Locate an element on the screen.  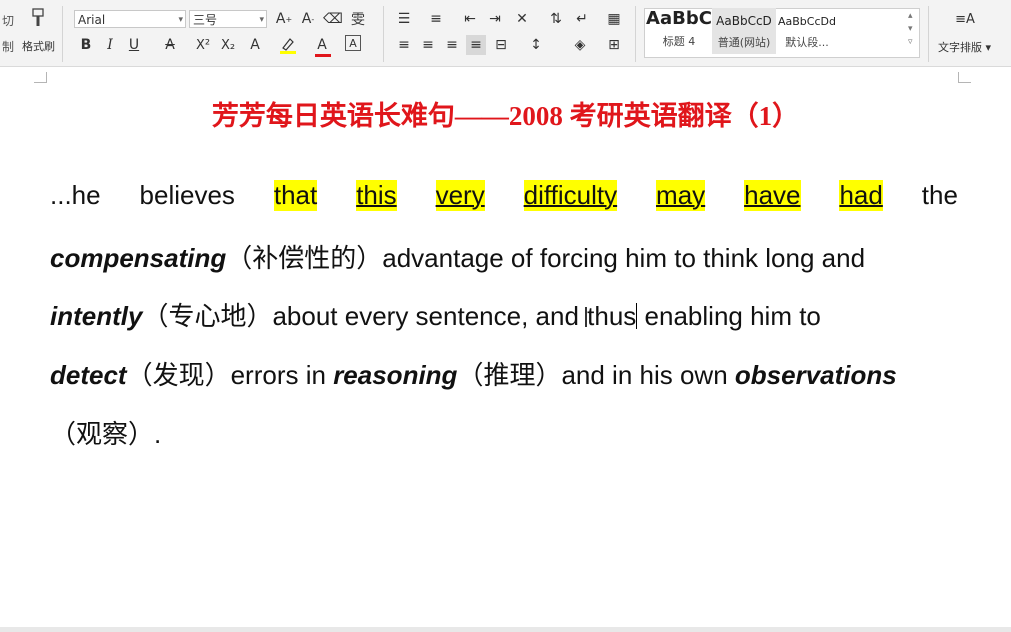
text-layout-button: 文字排版 ▾ is located at coordinates (964, 47).